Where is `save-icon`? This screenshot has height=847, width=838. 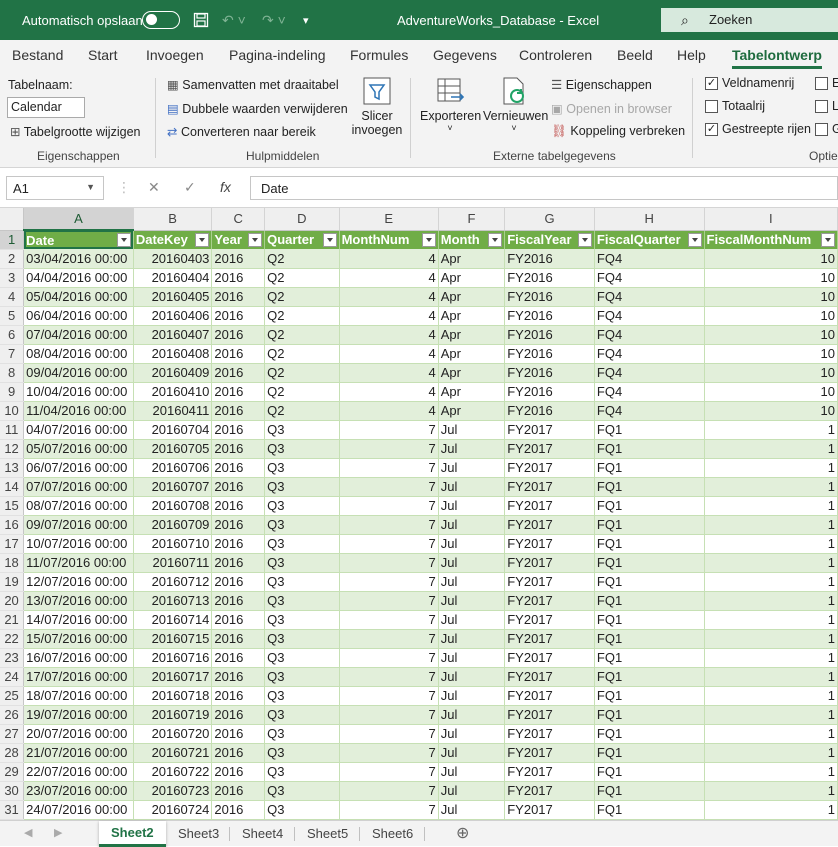
save-icon is located at coordinates (201, 21).